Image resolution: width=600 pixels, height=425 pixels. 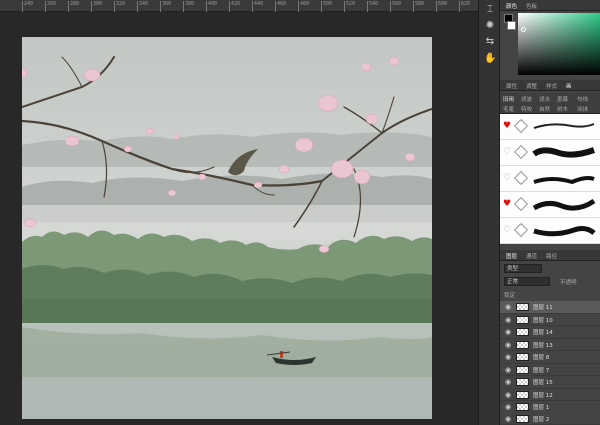 I want to click on tab-properties: 属性, so click(x=511, y=86).